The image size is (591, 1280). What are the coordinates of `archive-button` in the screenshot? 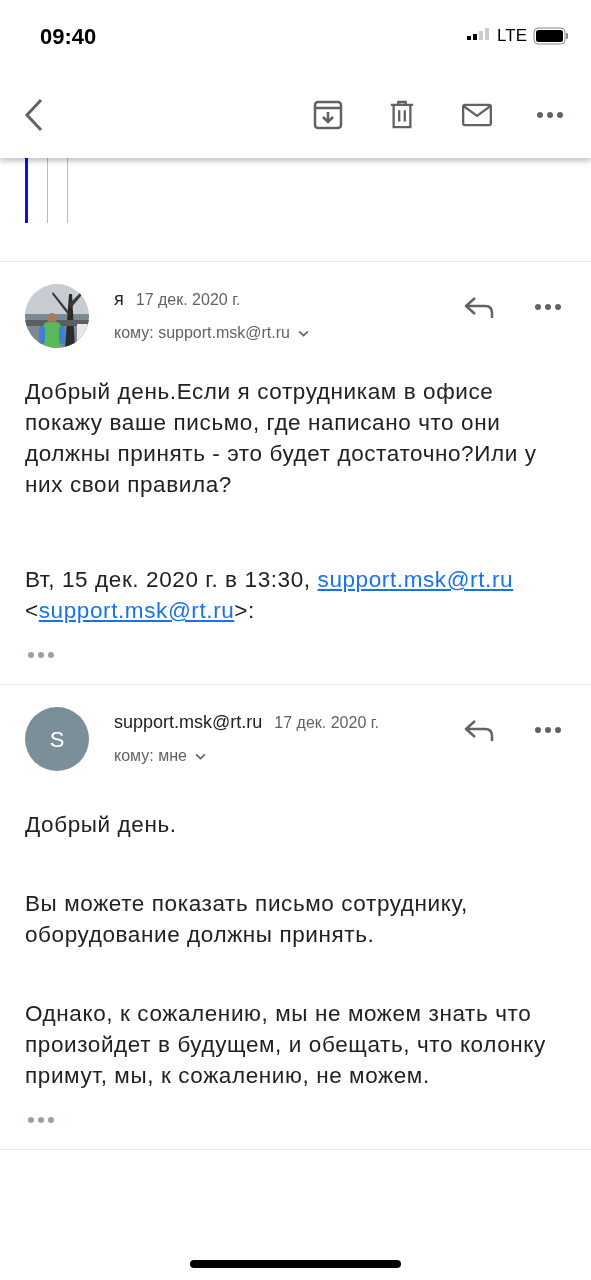 It's located at (328, 115).